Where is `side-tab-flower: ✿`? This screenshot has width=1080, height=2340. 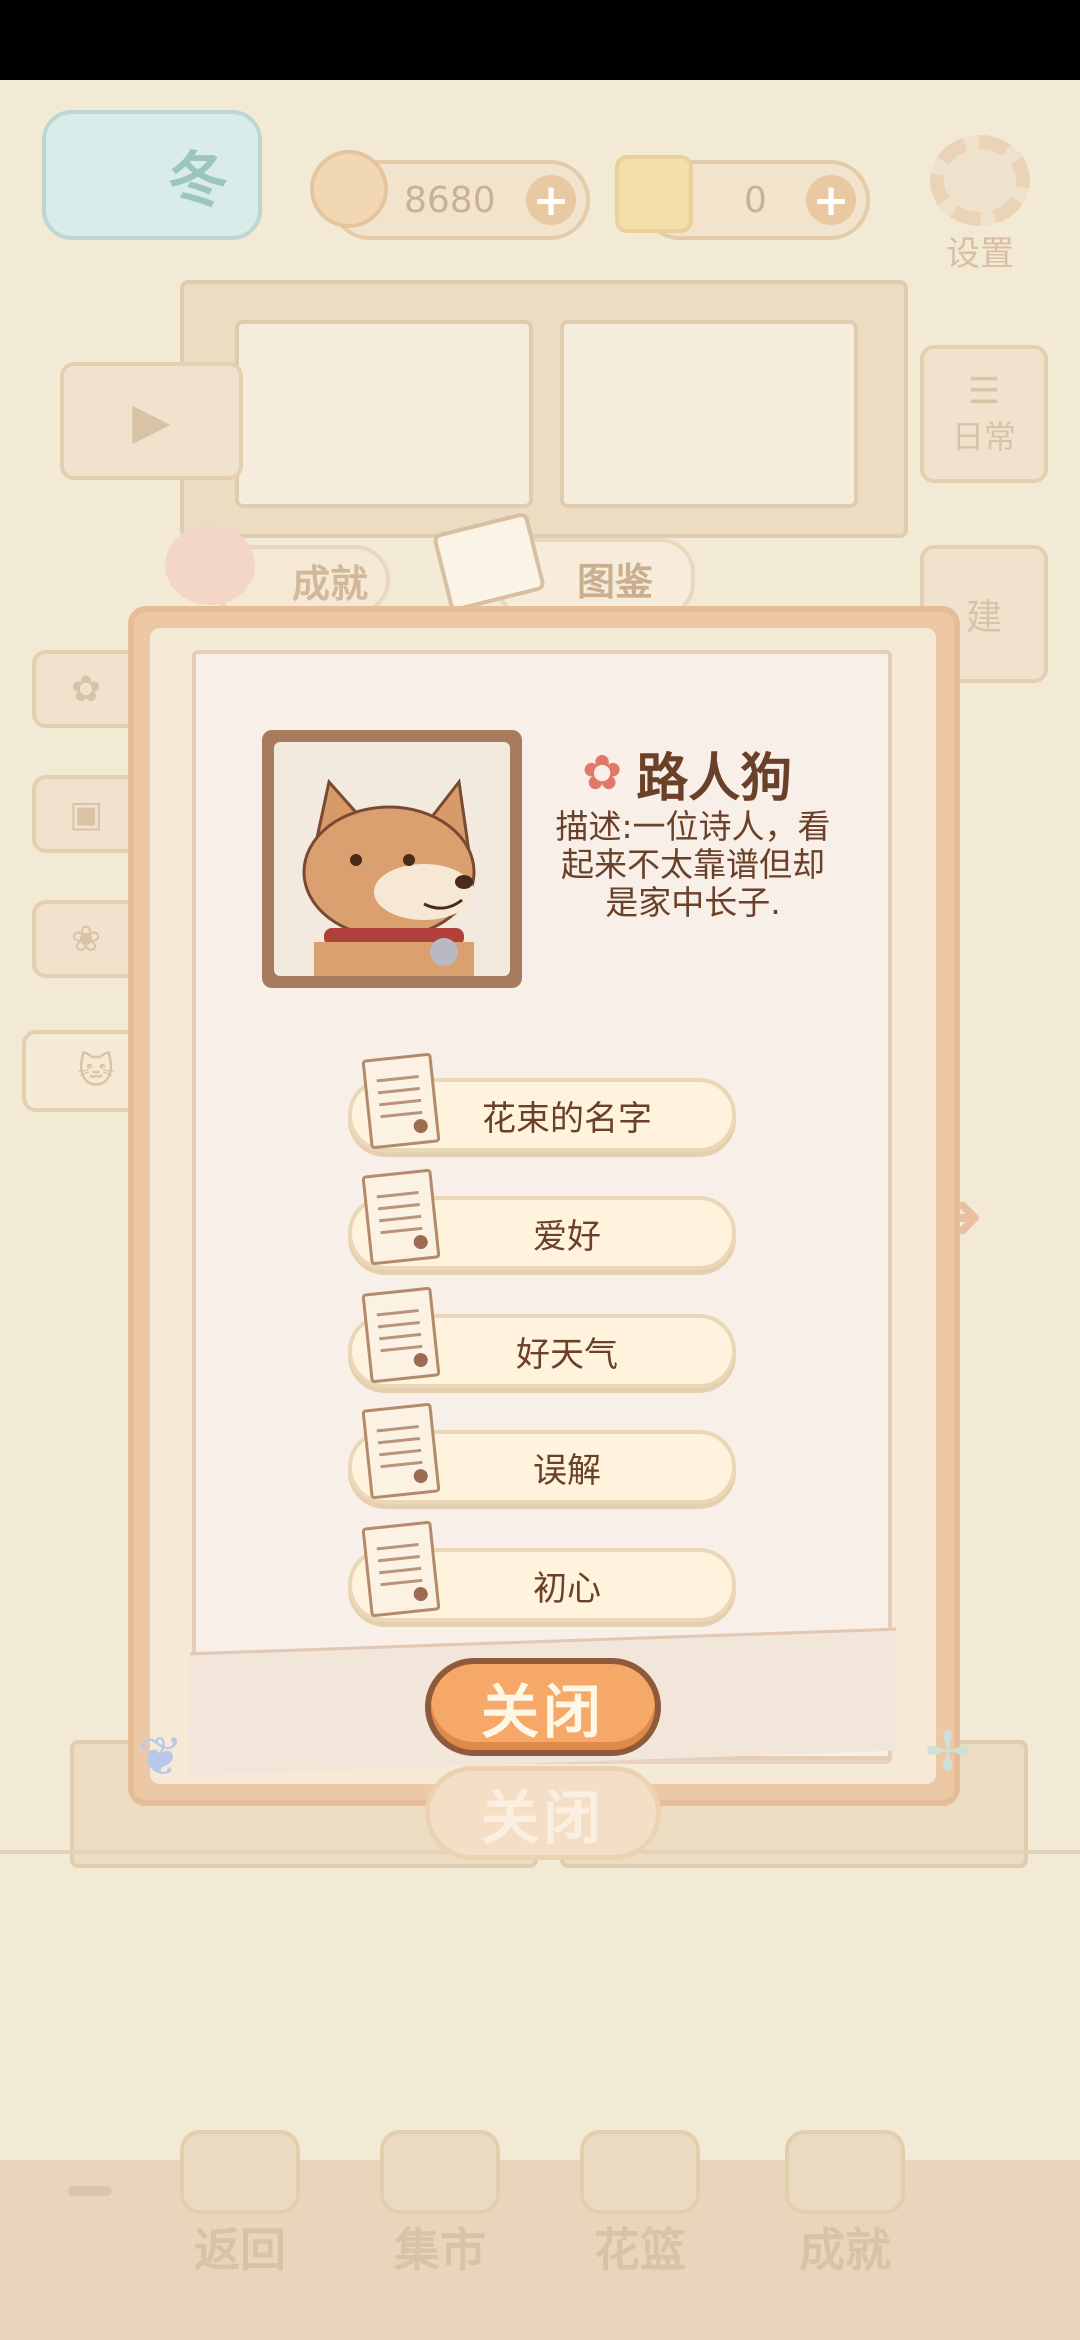
side-tab-flower: ✿ is located at coordinates (86, 689).